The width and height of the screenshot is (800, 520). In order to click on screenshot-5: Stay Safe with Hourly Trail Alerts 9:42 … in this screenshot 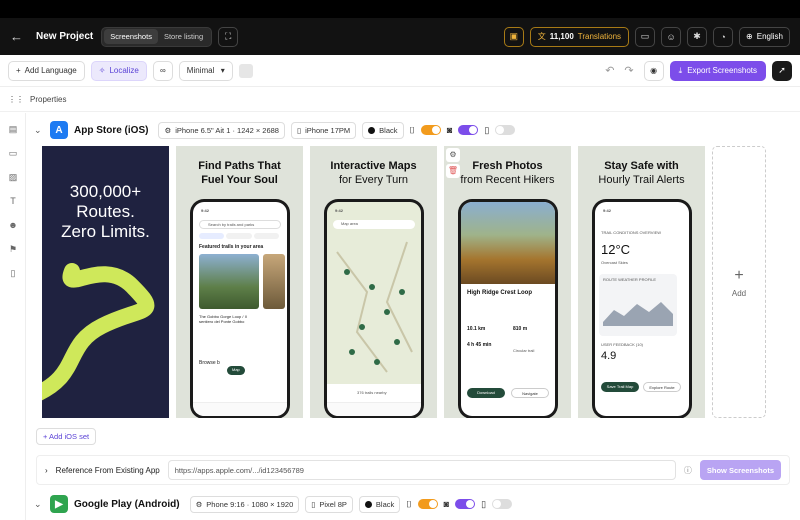, I will do `click(641, 282)`.